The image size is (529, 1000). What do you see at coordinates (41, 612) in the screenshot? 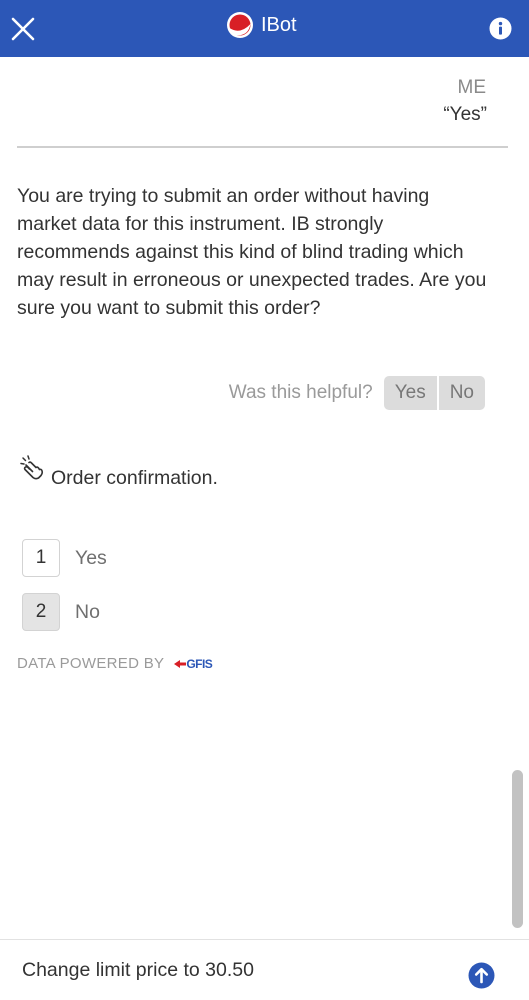
I see `option-number: 2` at bounding box center [41, 612].